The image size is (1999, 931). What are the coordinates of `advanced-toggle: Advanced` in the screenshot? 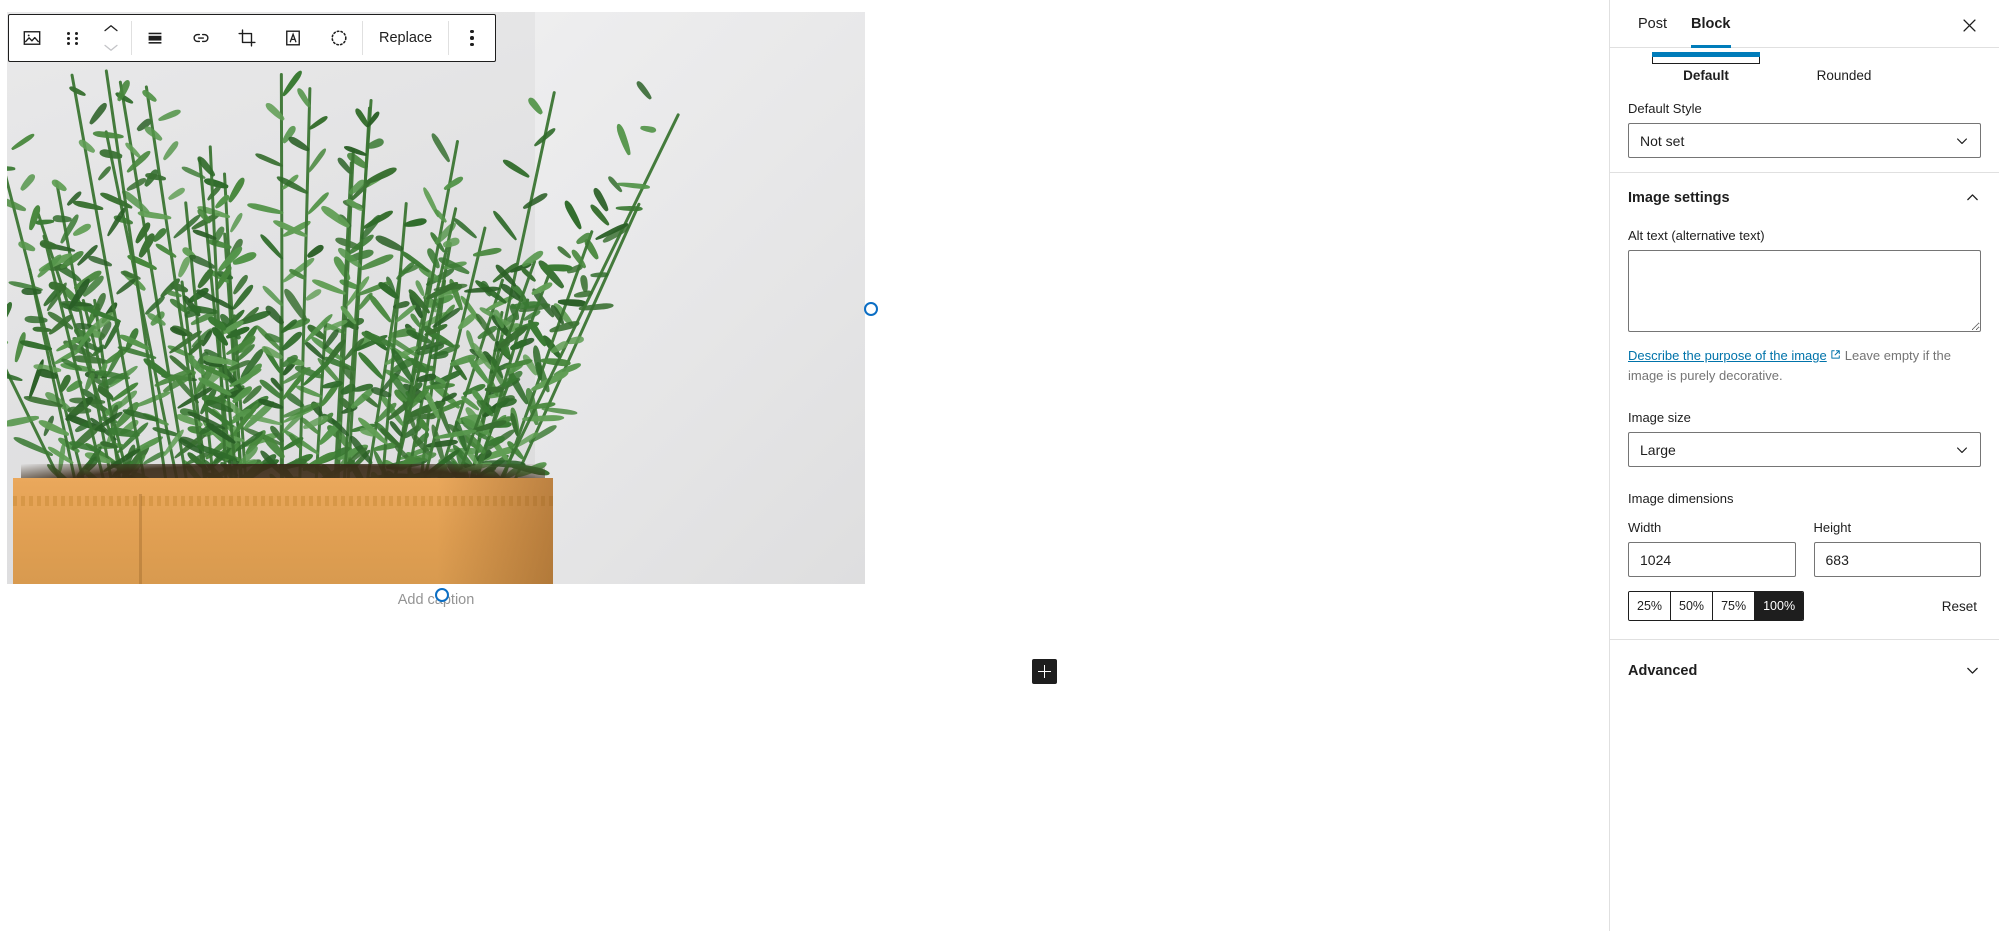 It's located at (1804, 670).